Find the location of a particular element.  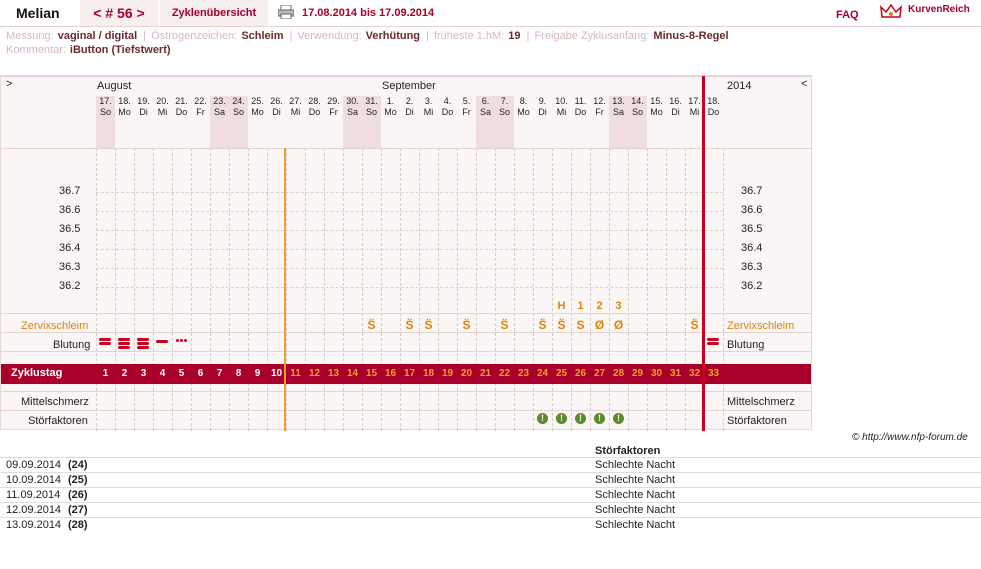

stoer-date: 11.09.2014 is located at coordinates (33, 495).